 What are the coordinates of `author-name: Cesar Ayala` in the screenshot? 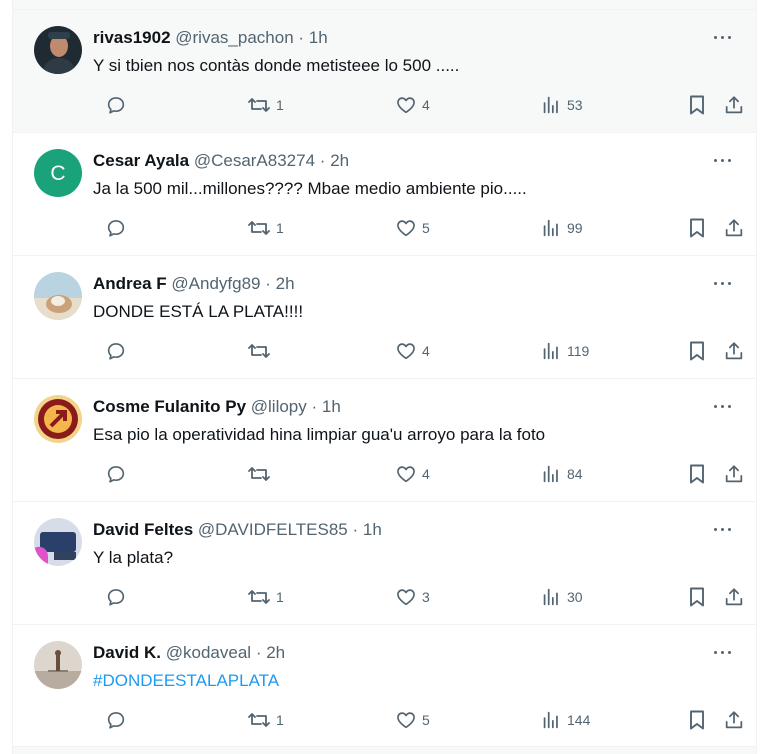 It's located at (141, 160).